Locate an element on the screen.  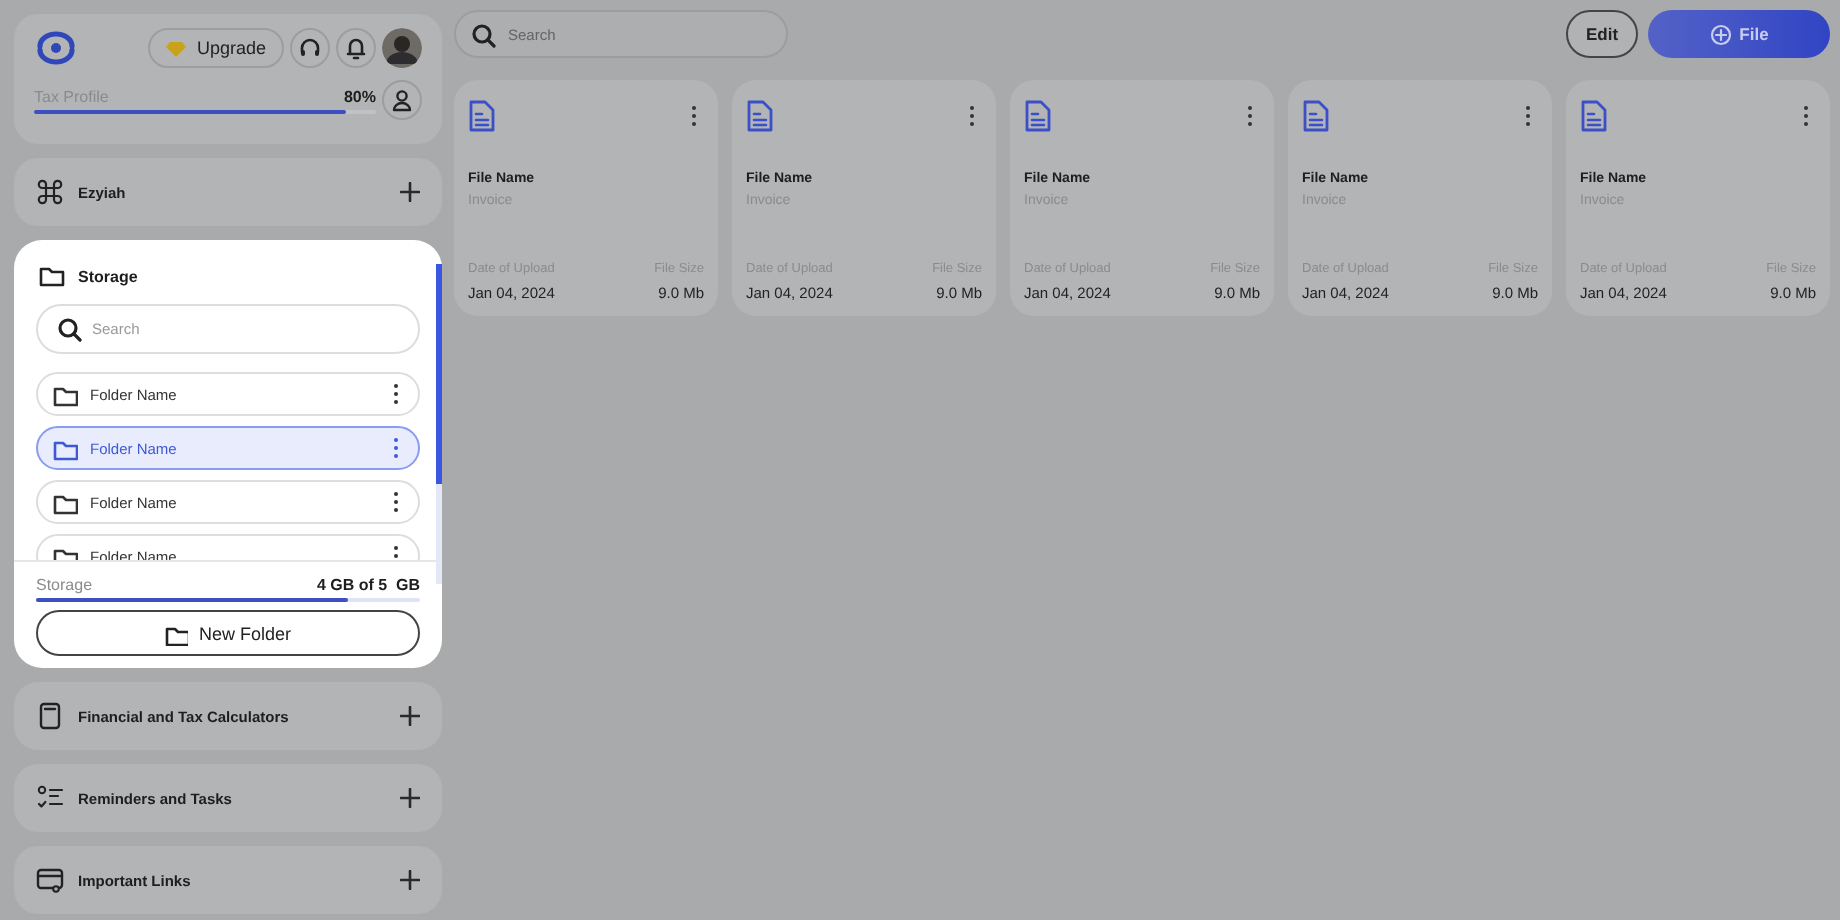
panel-title: Storage is located at coordinates (108, 276).